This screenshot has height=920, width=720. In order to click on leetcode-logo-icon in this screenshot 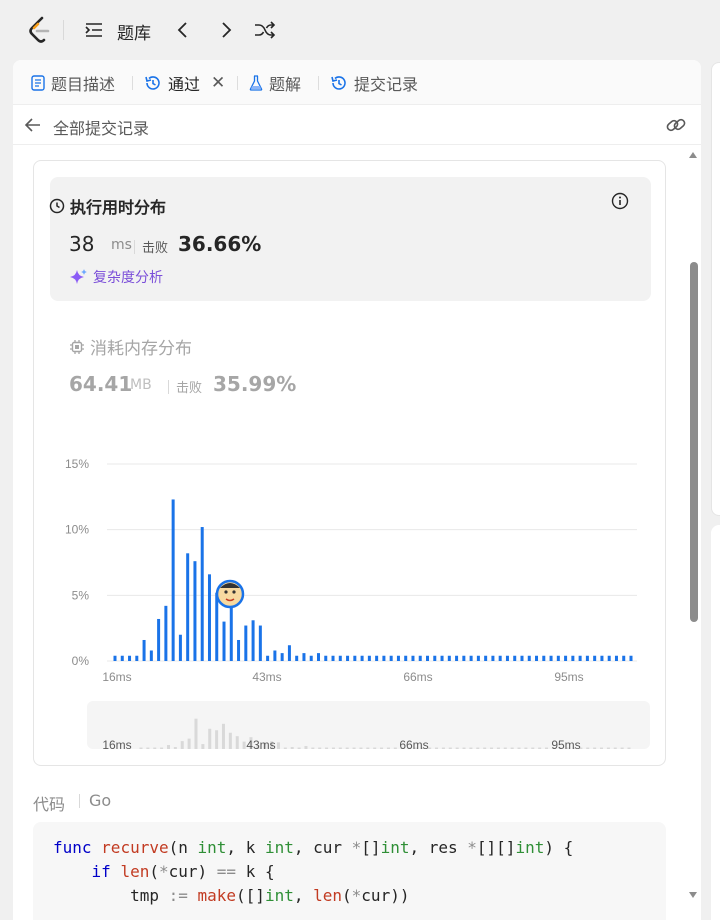, I will do `click(40, 30)`.